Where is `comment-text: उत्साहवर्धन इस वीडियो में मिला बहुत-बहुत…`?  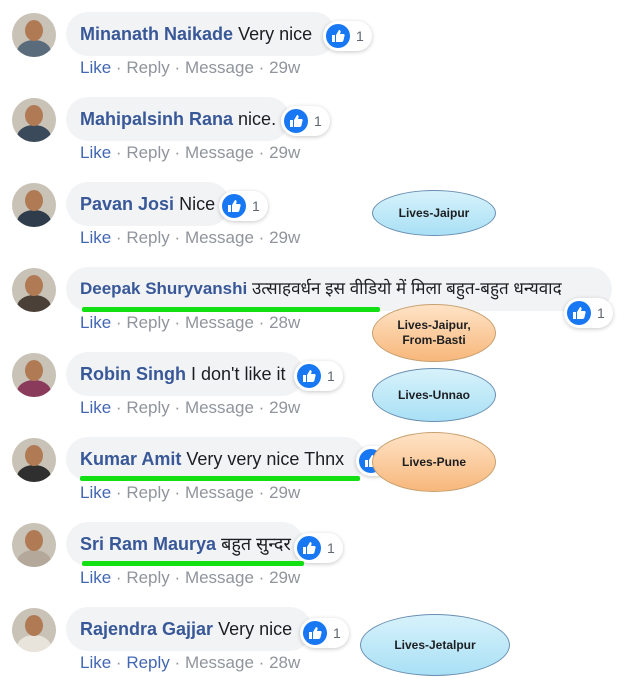
comment-text: उत्साहवर्धन इस वीडियो में मिला बहुत-बहुत… is located at coordinates (406, 288).